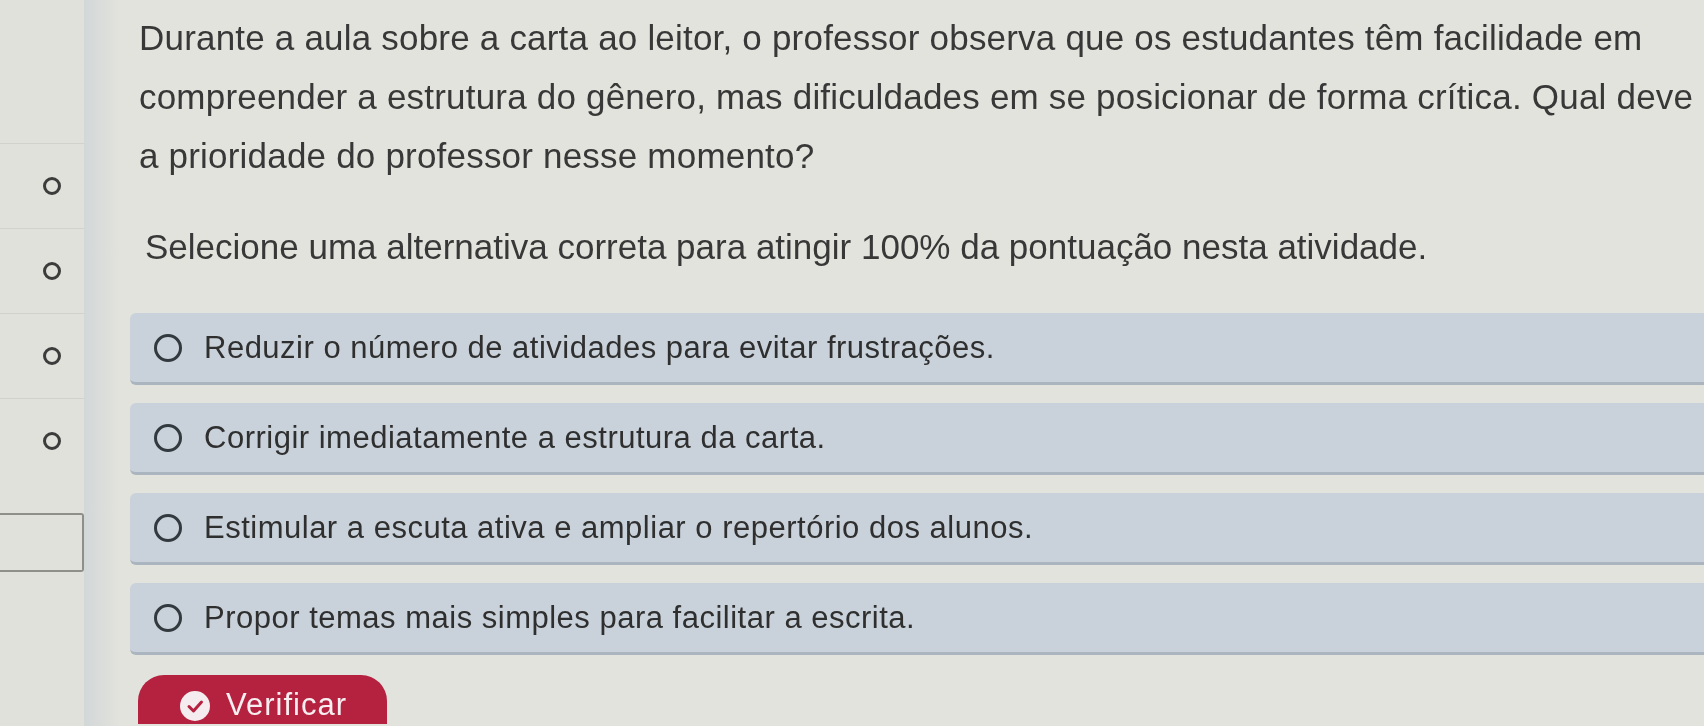 This screenshot has height=726, width=1704. Describe the element at coordinates (786, 247) in the screenshot. I see `instruction-text: Selecione uma alternativa correta para atingir 100% da pontuação nesta atividade.` at that location.